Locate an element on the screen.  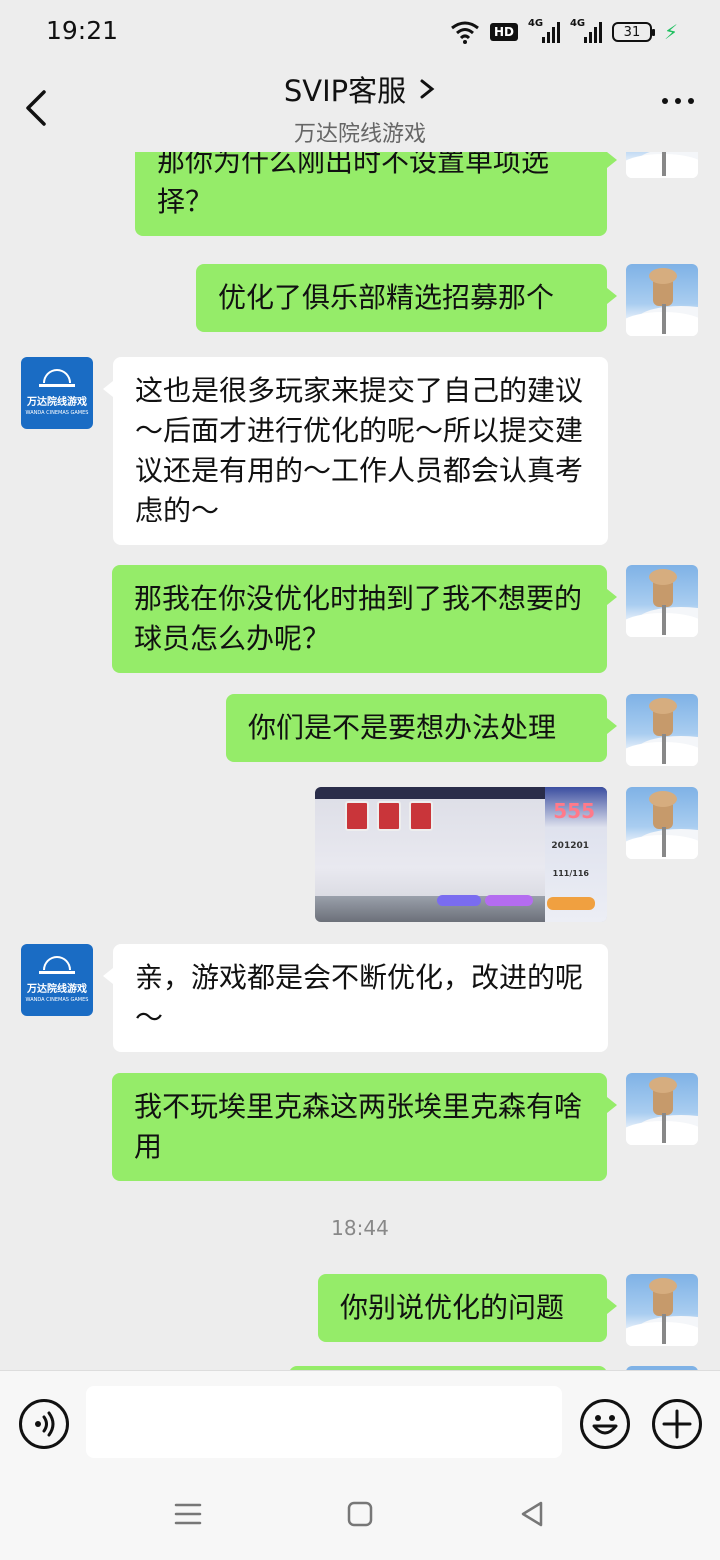
plus-icon is located at coordinates (677, 1424).